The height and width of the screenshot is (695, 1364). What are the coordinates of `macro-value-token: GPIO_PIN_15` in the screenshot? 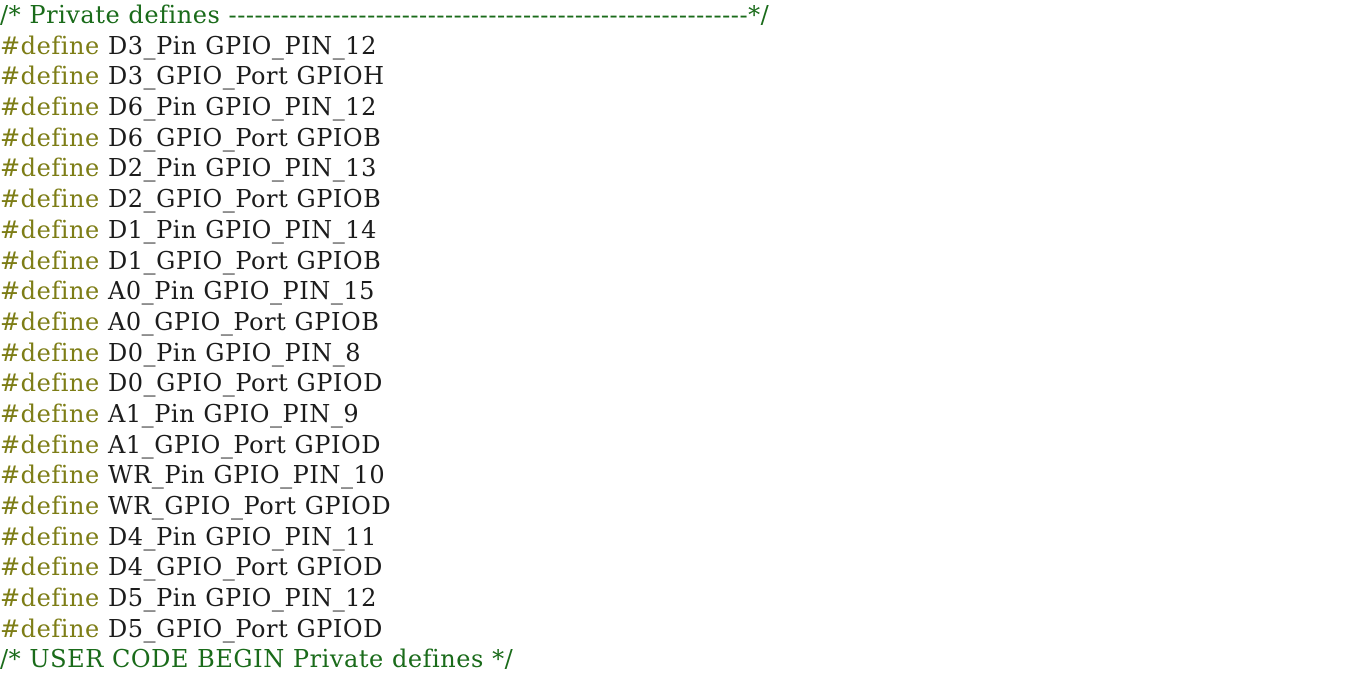 It's located at (289, 291).